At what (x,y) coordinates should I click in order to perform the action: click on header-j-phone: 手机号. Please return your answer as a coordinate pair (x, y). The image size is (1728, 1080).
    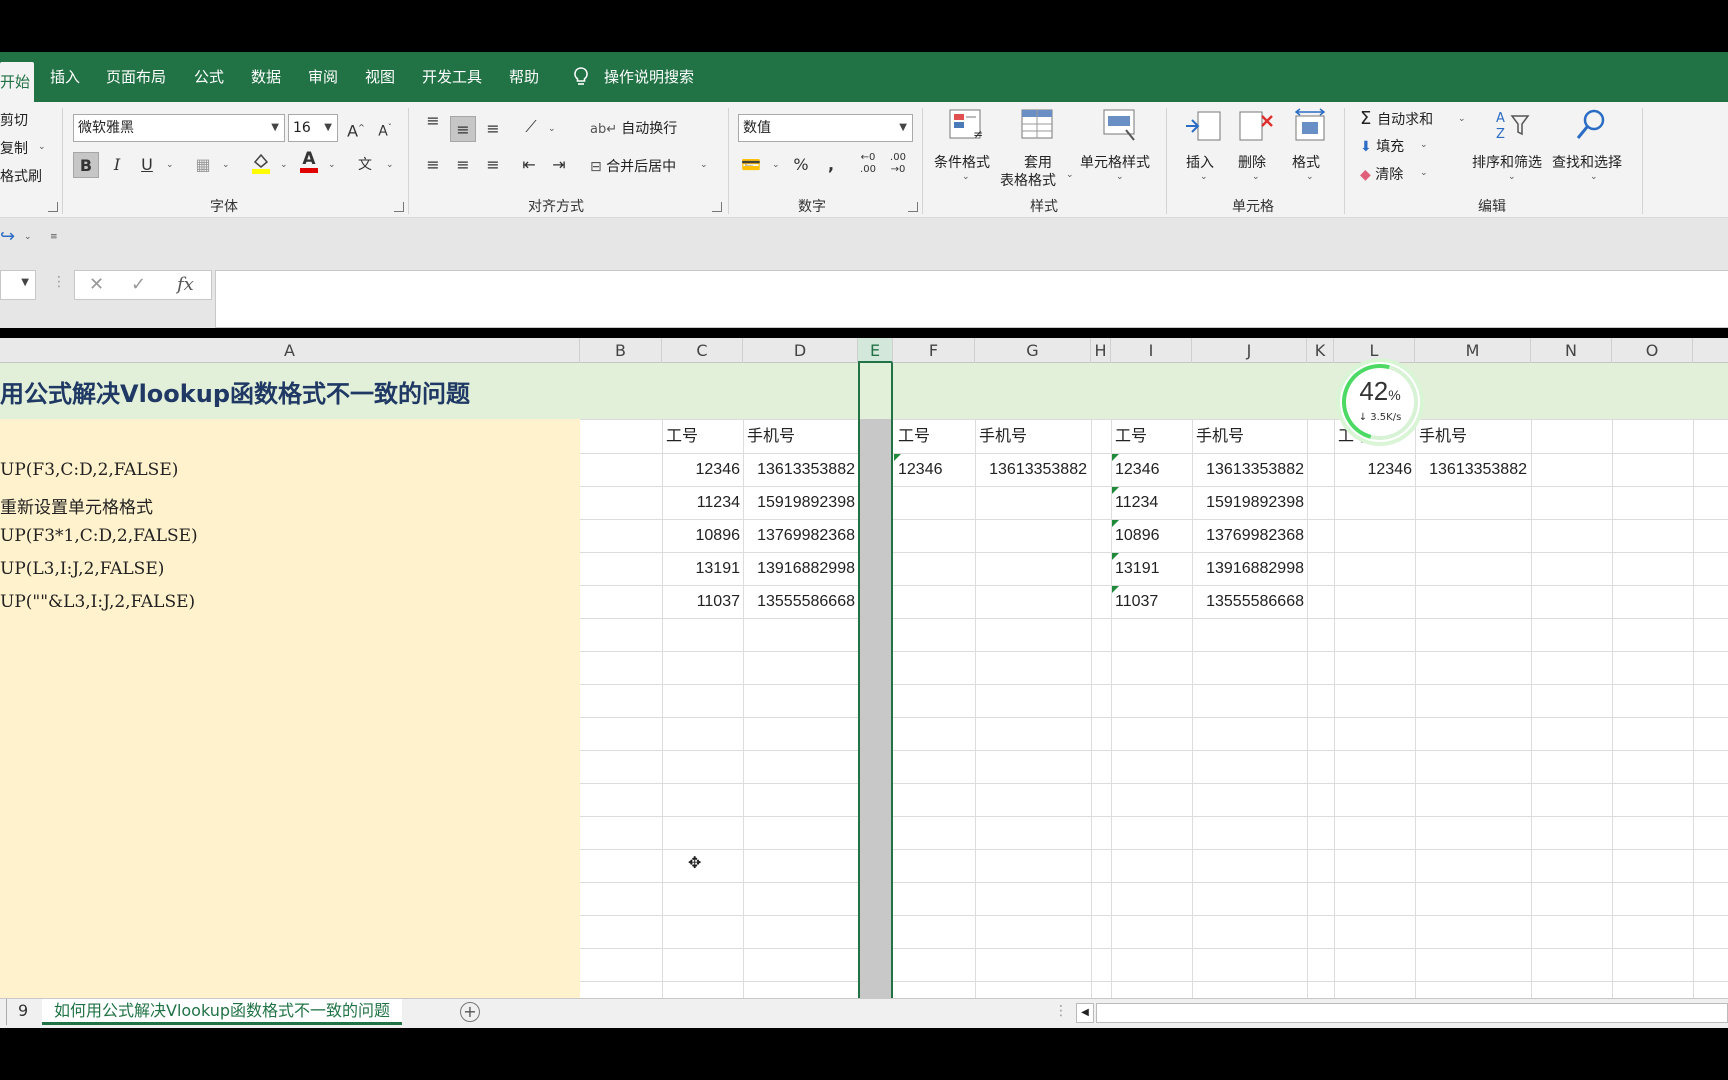
    Looking at the image, I should click on (1220, 436).